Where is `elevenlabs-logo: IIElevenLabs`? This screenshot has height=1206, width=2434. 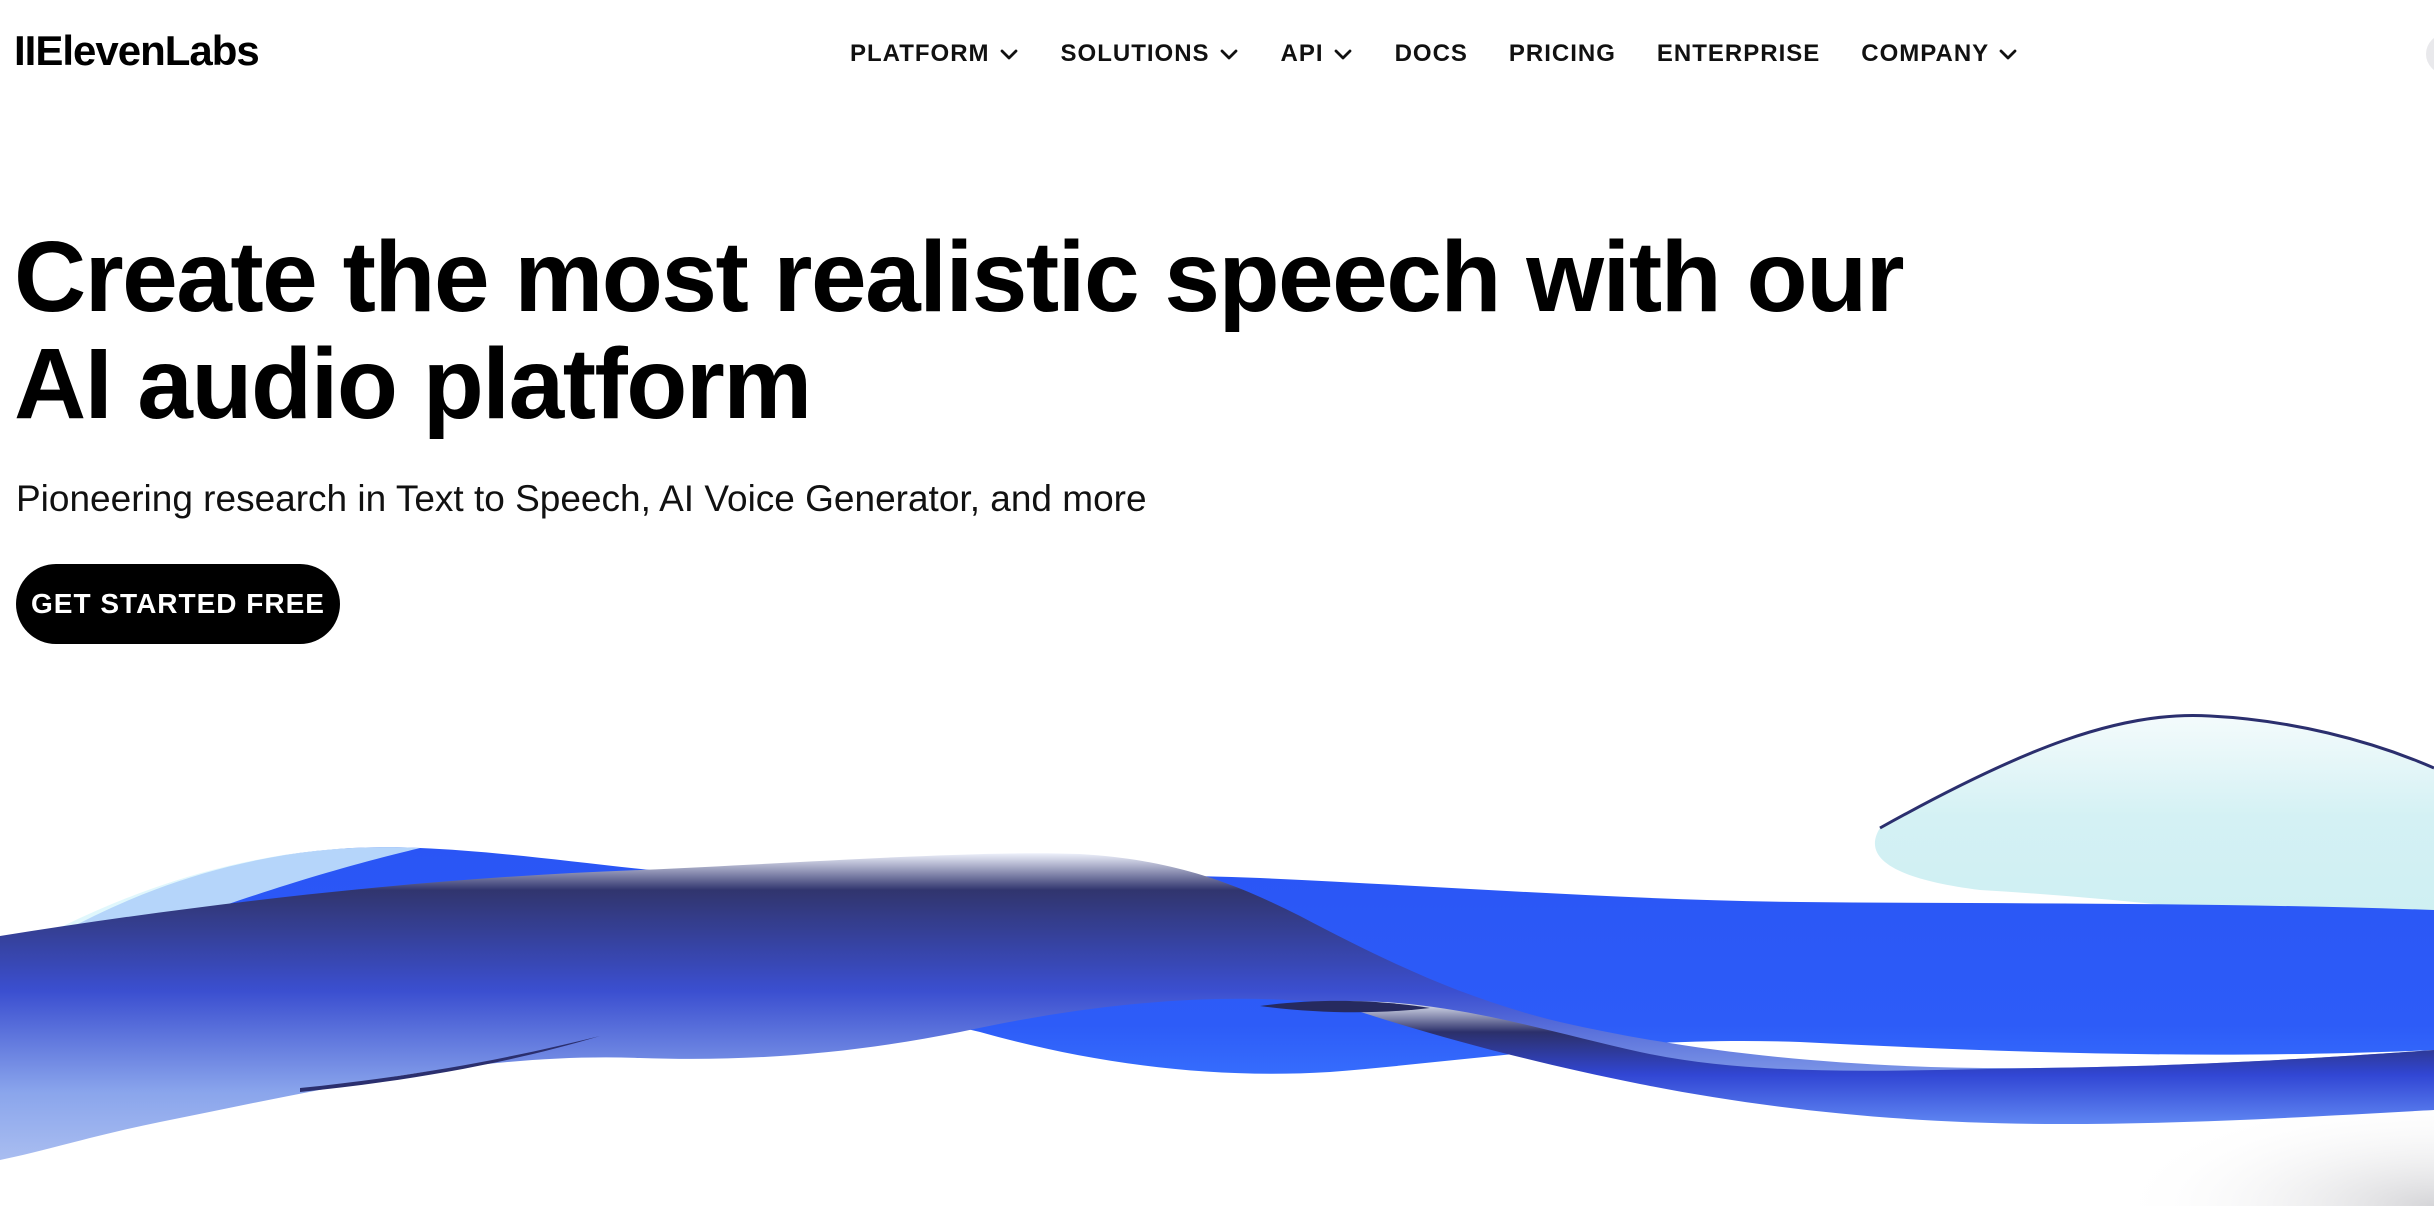
elevenlabs-logo: IIElevenLabs is located at coordinates (137, 51).